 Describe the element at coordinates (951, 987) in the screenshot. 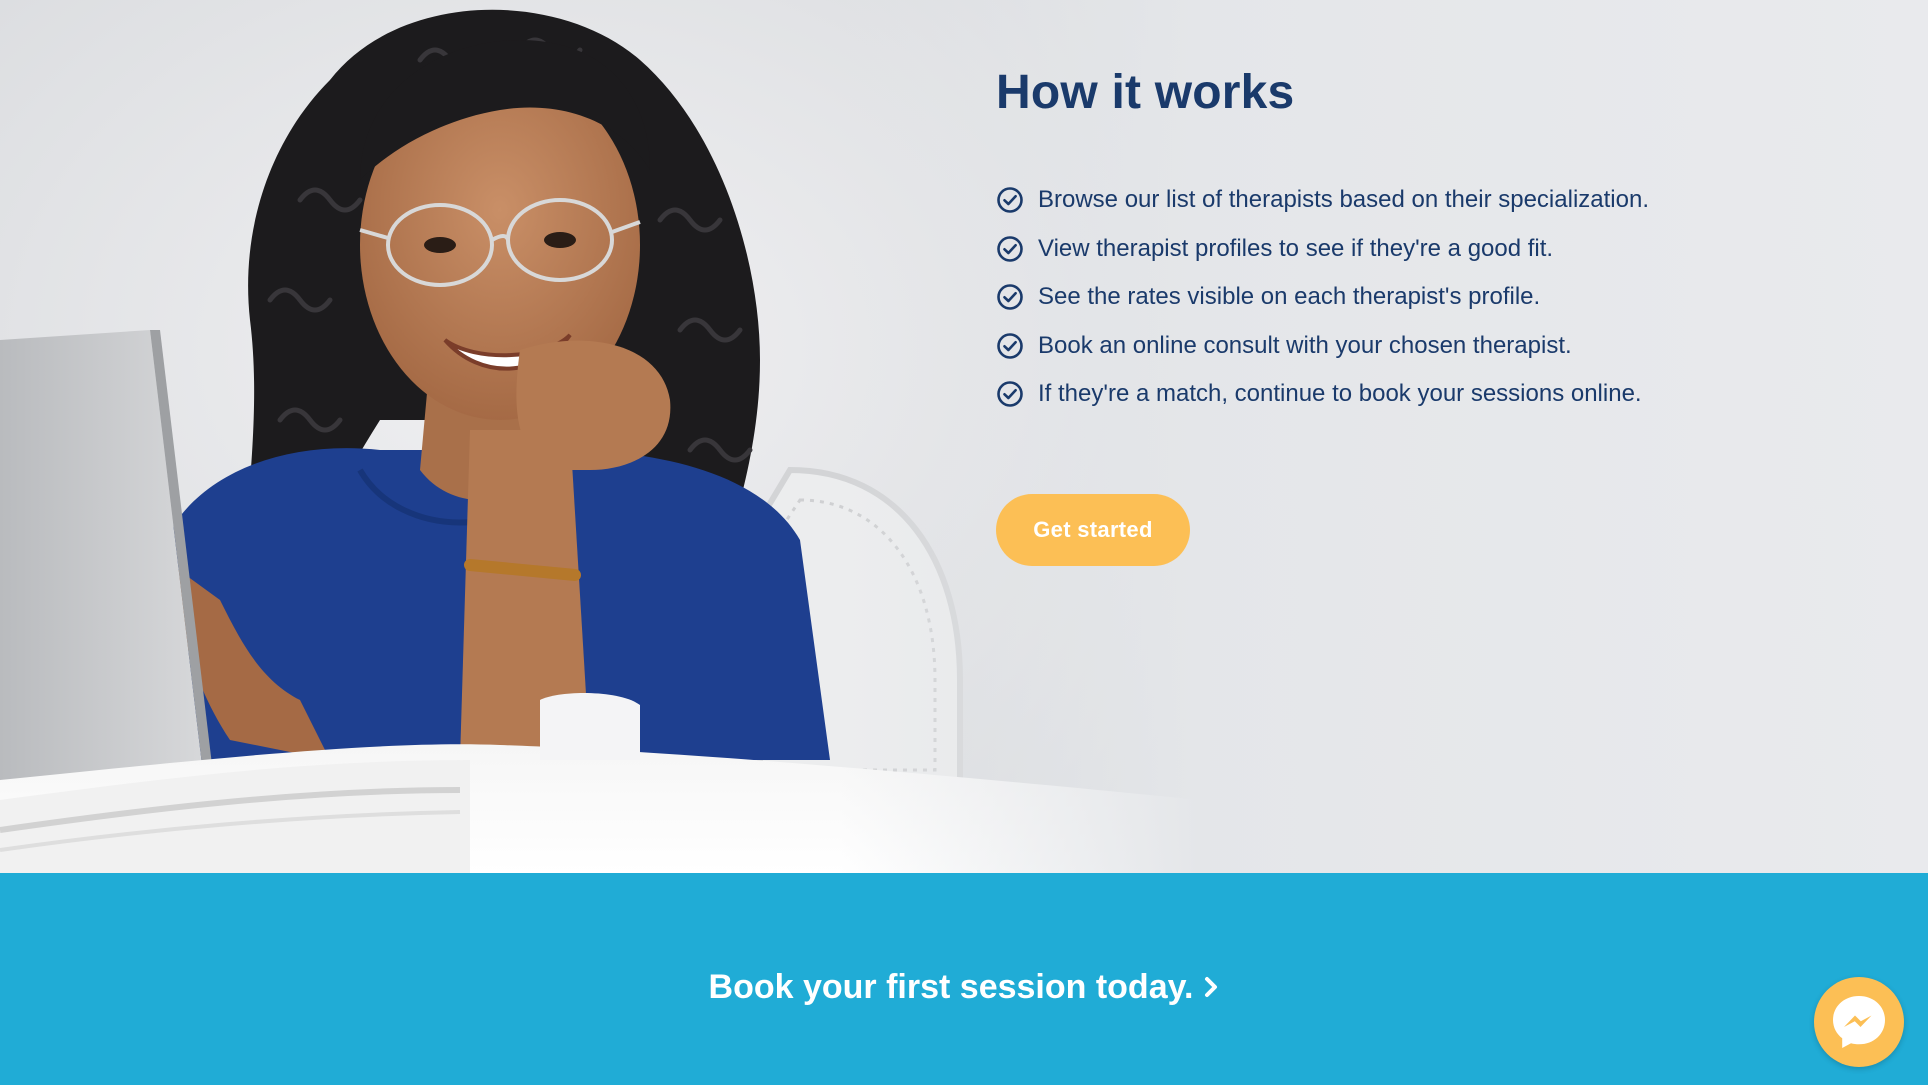

I see `book-session-link-text: Book your first session today.` at that location.